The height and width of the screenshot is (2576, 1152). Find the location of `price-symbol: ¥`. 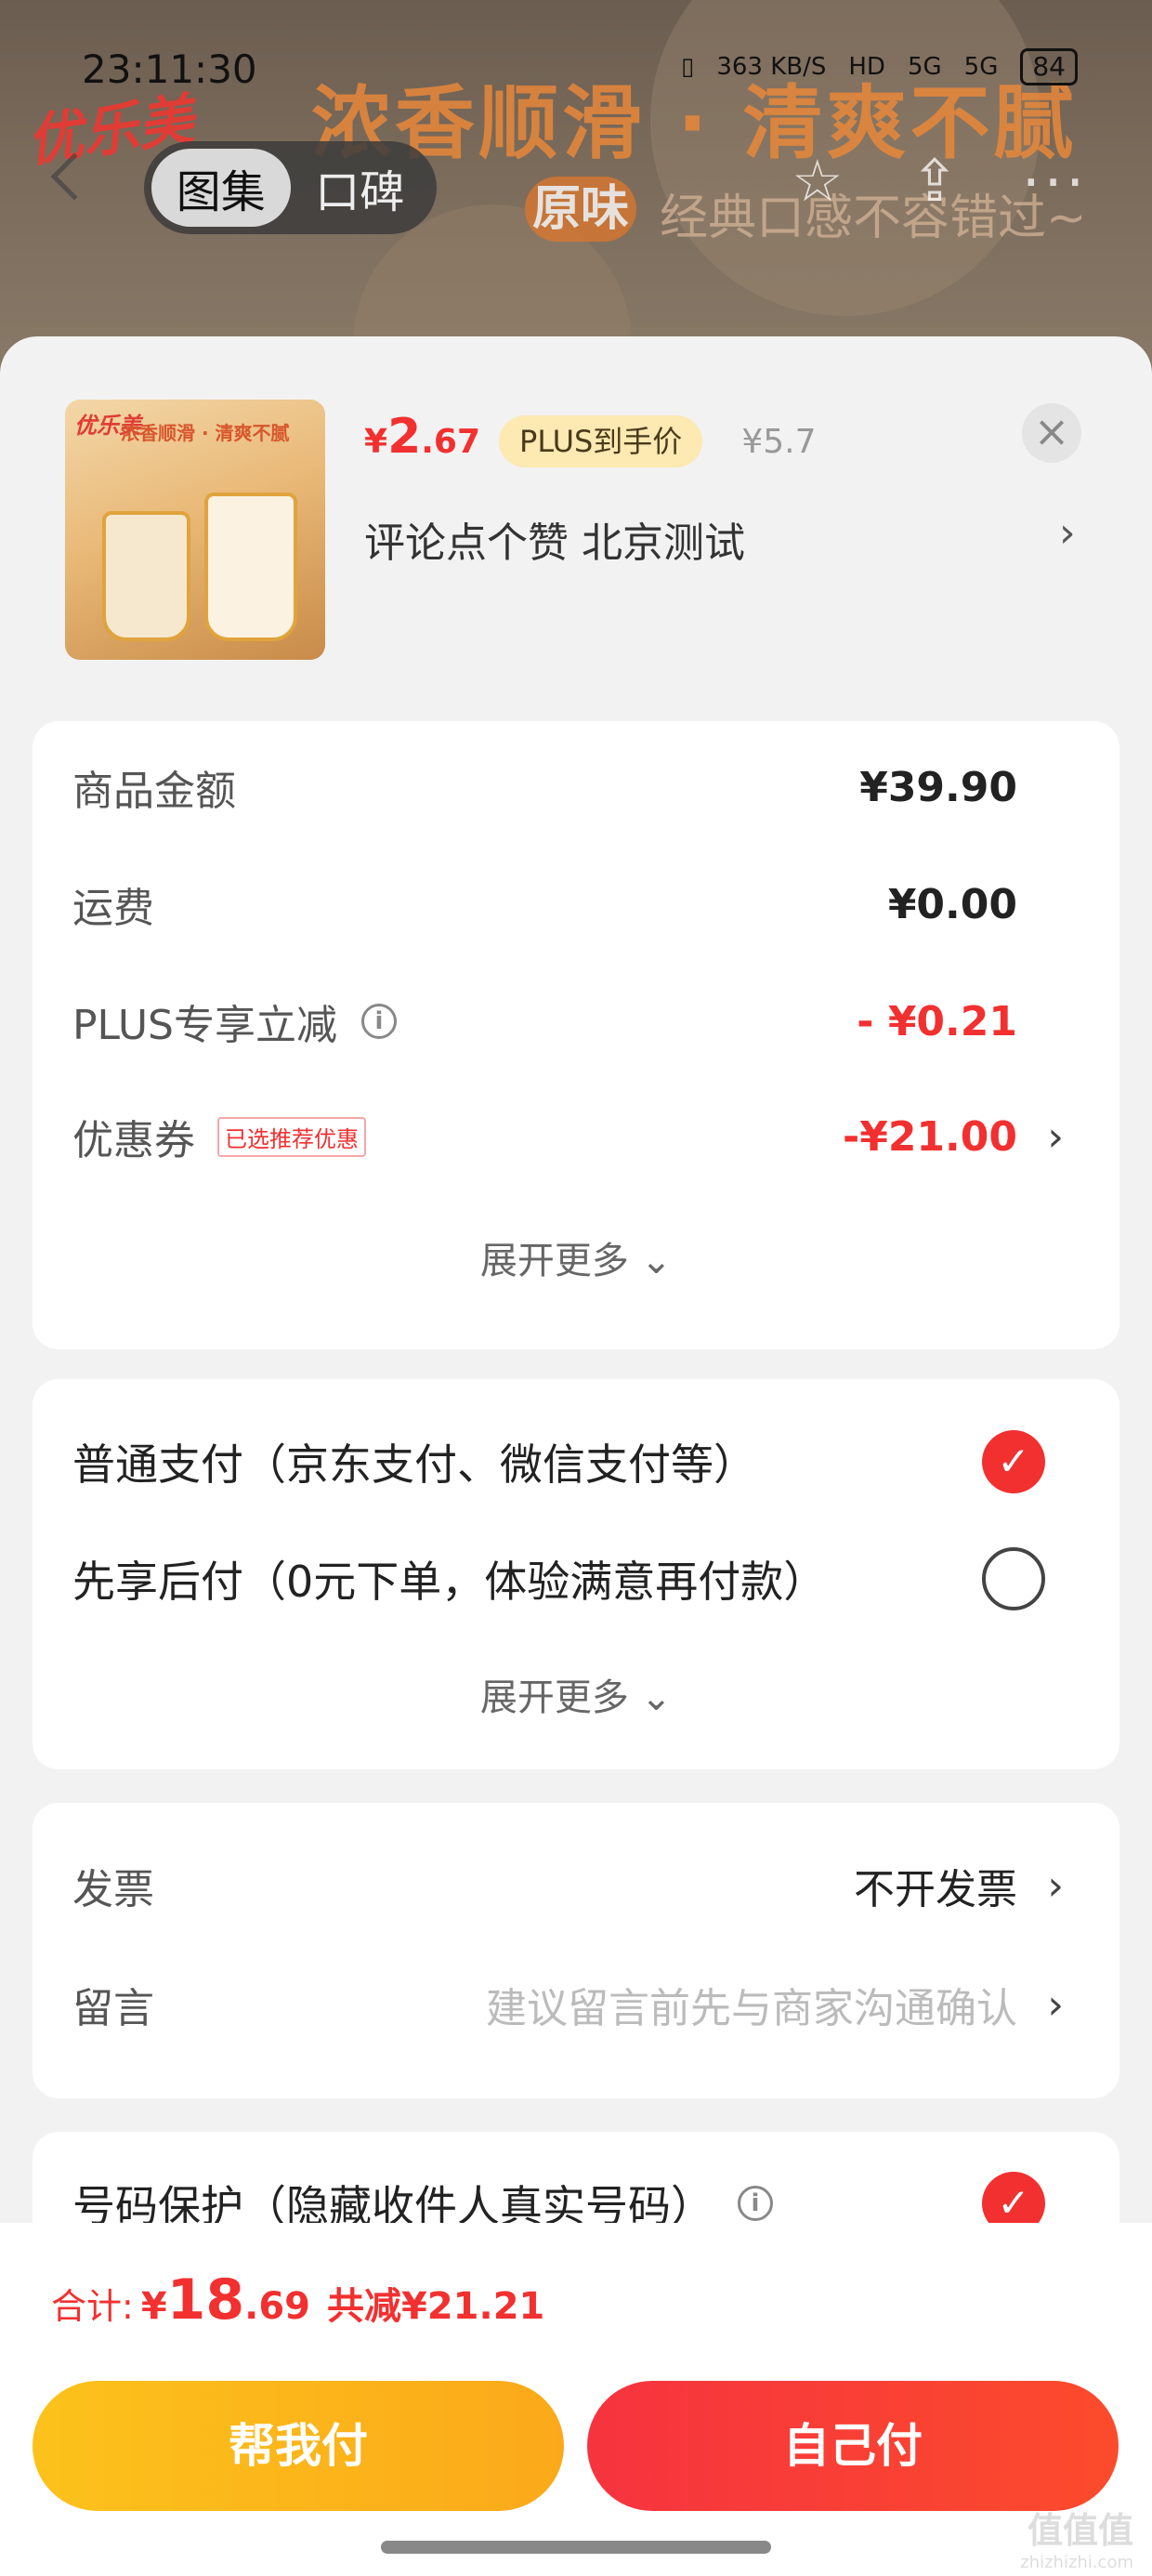

price-symbol: ¥ is located at coordinates (376, 442).